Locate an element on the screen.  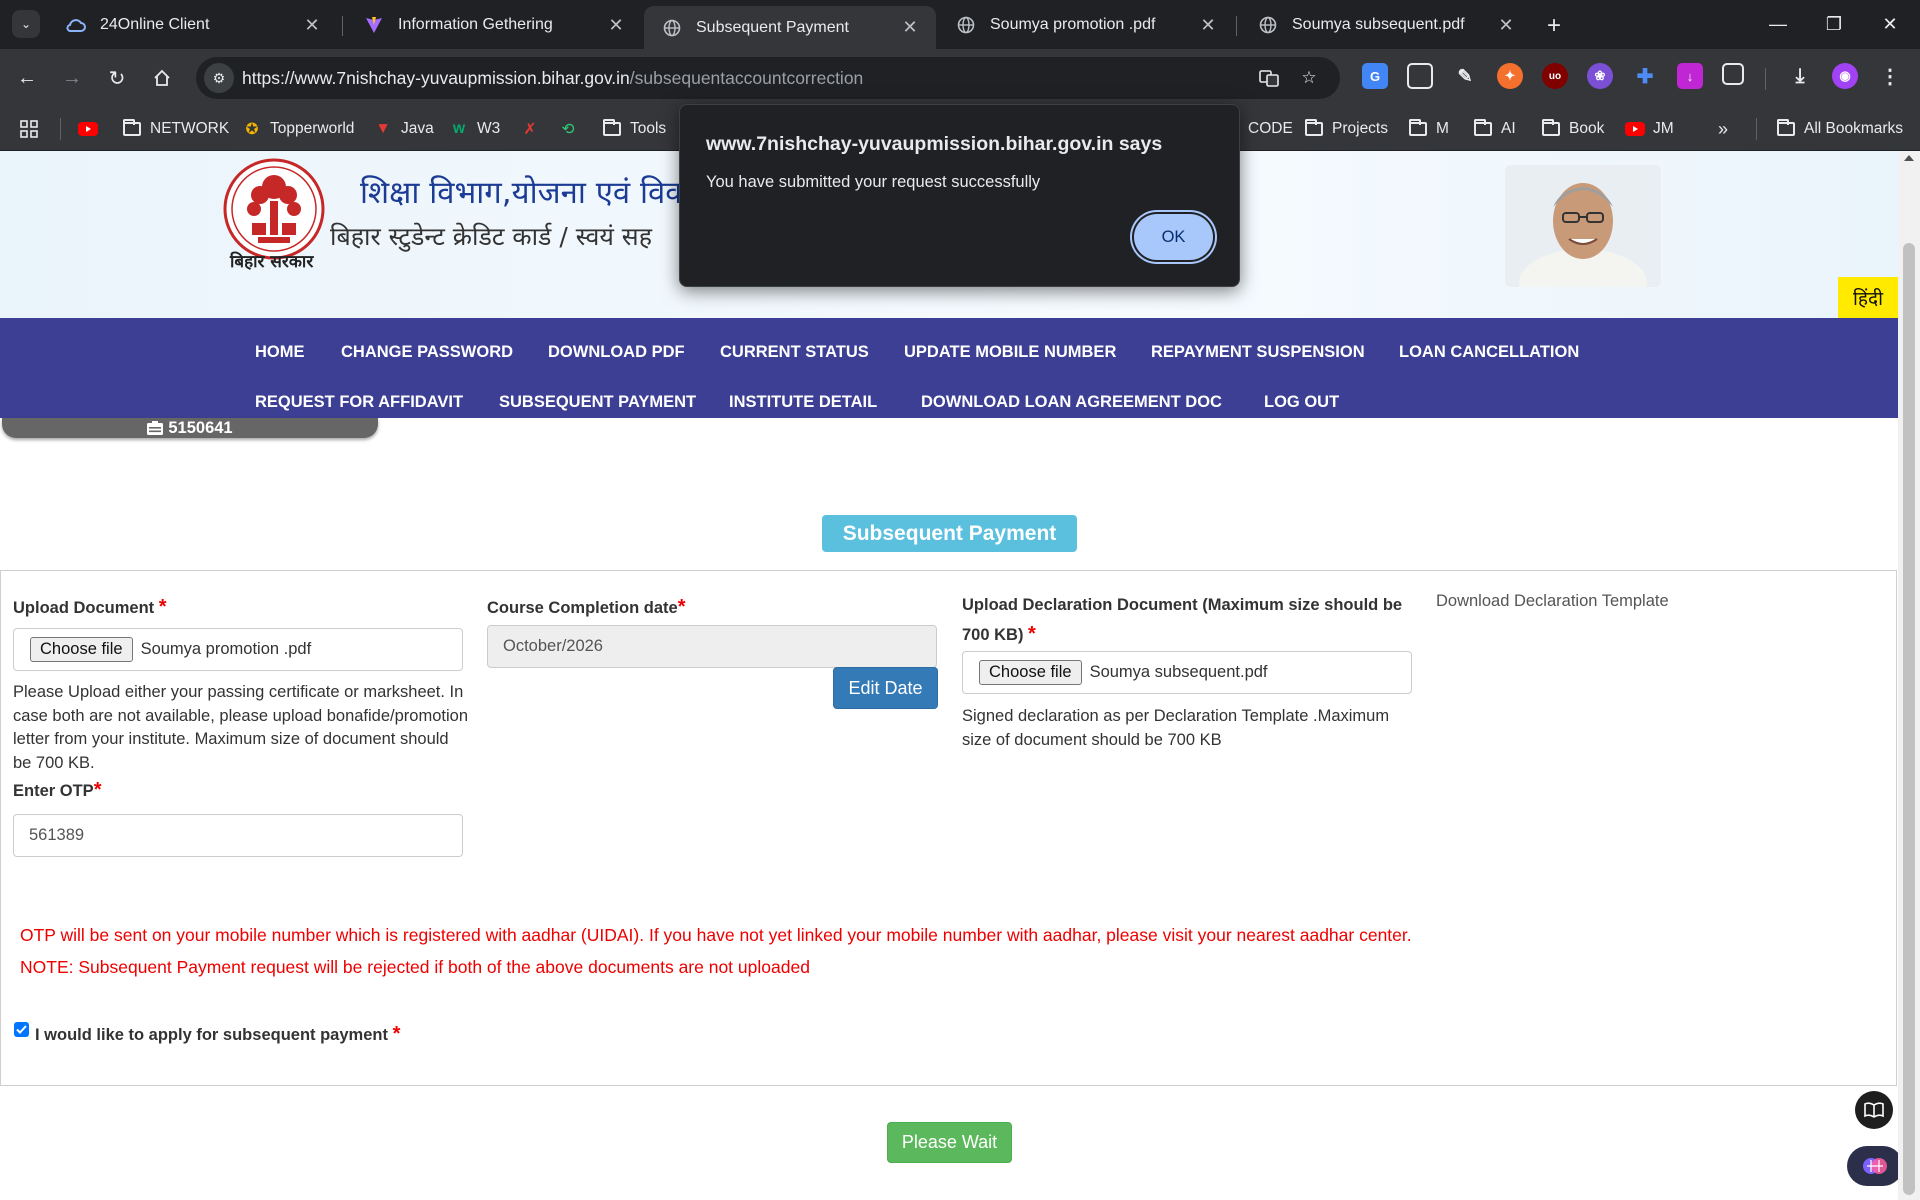
emblem-caption: बिहार सरकार is located at coordinates (272, 262).